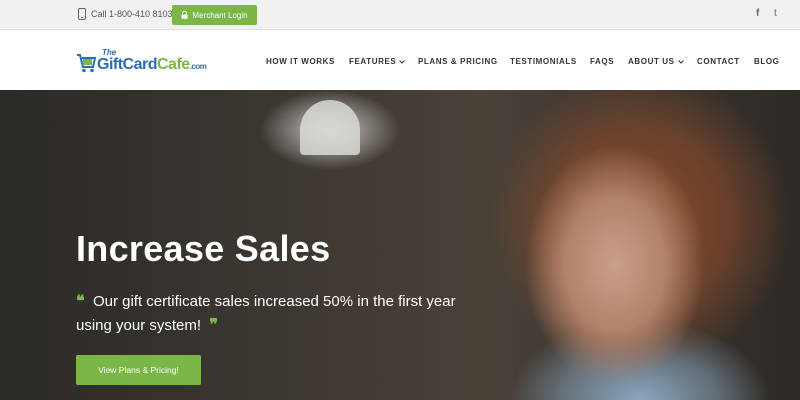 The height and width of the screenshot is (400, 800). I want to click on merchant-login-button: Merchant Login, so click(214, 15).